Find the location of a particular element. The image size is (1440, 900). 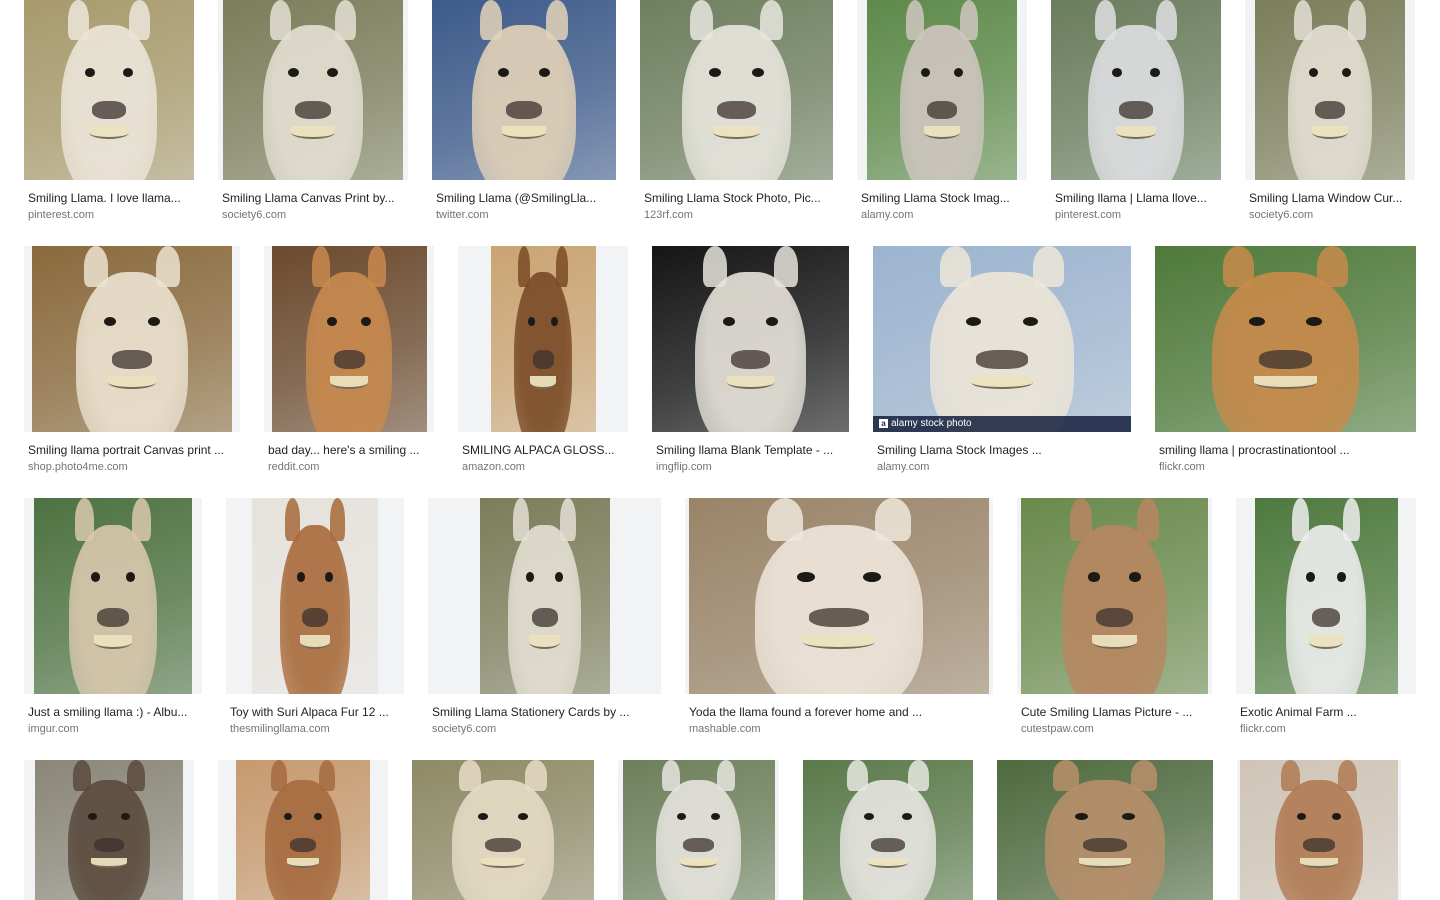

image-result-card: Exotic Animal Farm ... flickr.com is located at coordinates (1326, 617).